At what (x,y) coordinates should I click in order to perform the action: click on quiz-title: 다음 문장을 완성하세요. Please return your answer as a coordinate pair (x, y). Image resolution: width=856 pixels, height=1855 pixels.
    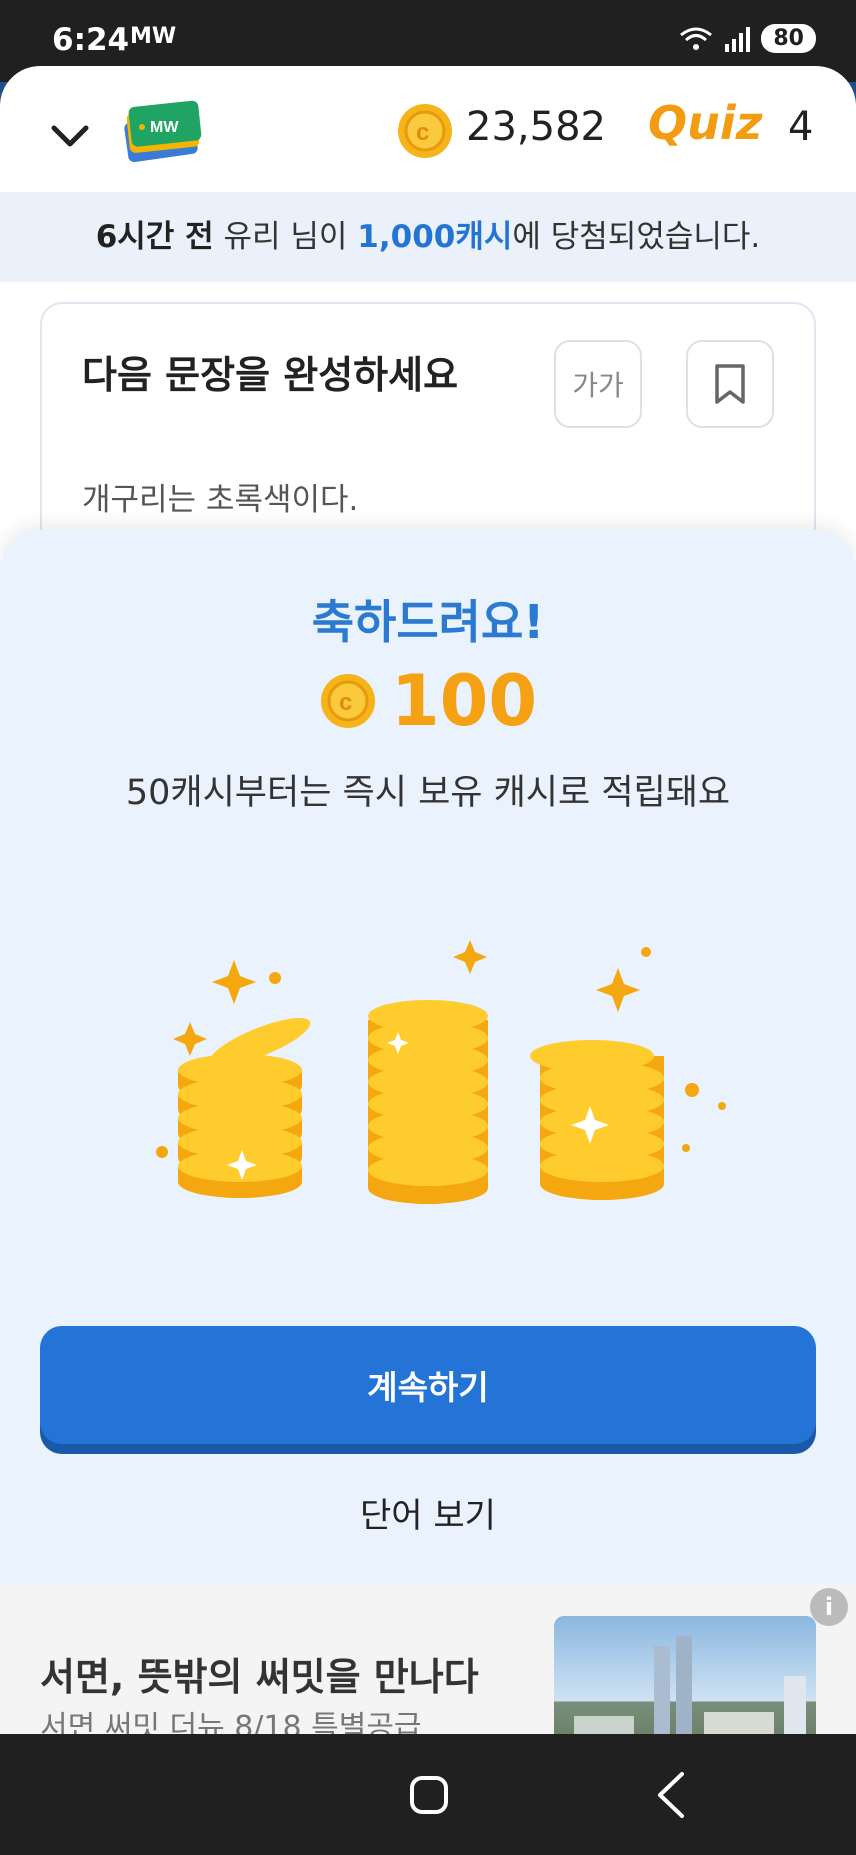
    Looking at the image, I should click on (270, 375).